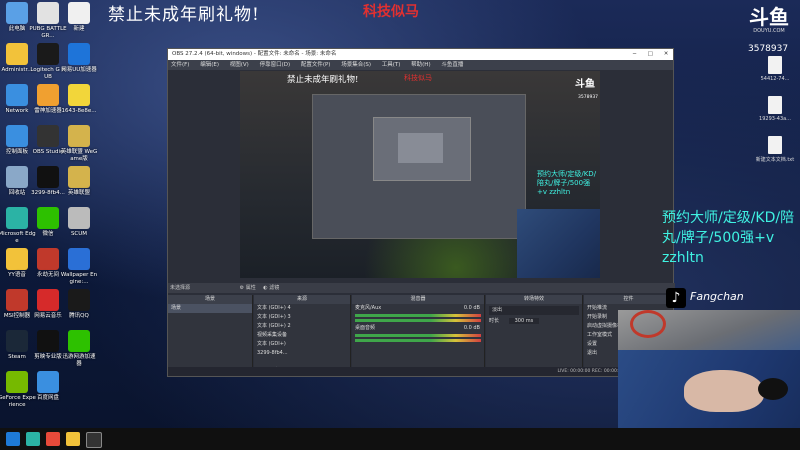  I want to click on source-item: 文本 (GDI+) 3, so click(302, 317).